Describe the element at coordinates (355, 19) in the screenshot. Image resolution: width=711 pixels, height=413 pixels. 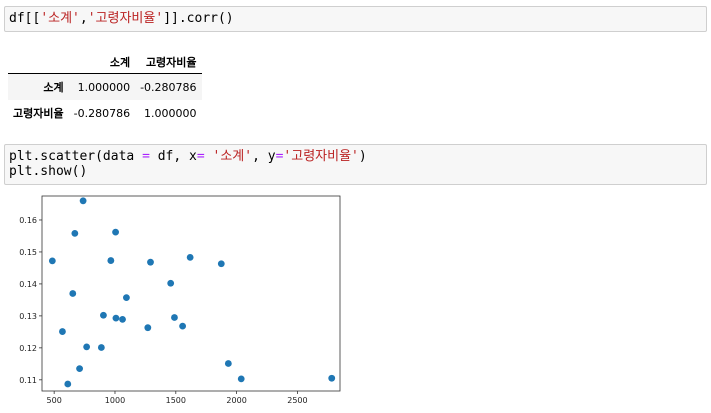
I see `code-cell-corr: df[['소계','고령자비율']].corr()` at that location.